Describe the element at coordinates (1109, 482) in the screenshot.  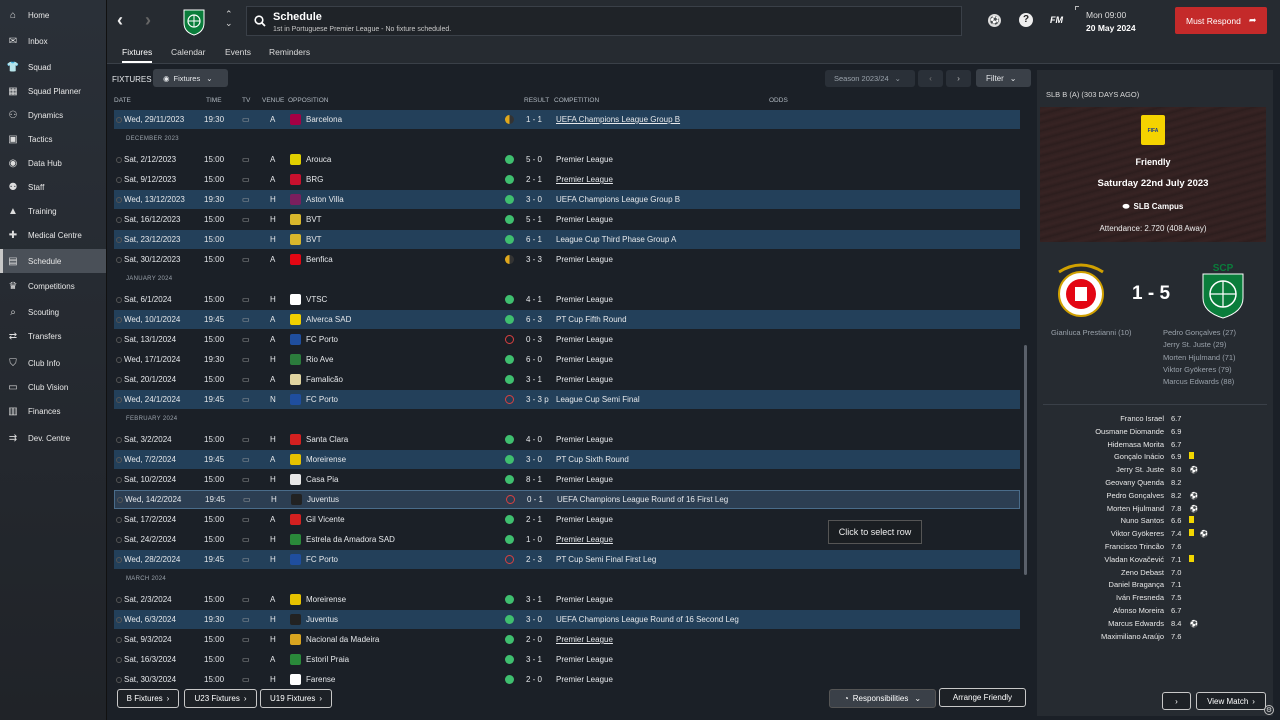
I see `player-name: Geovany Quenda` at that location.